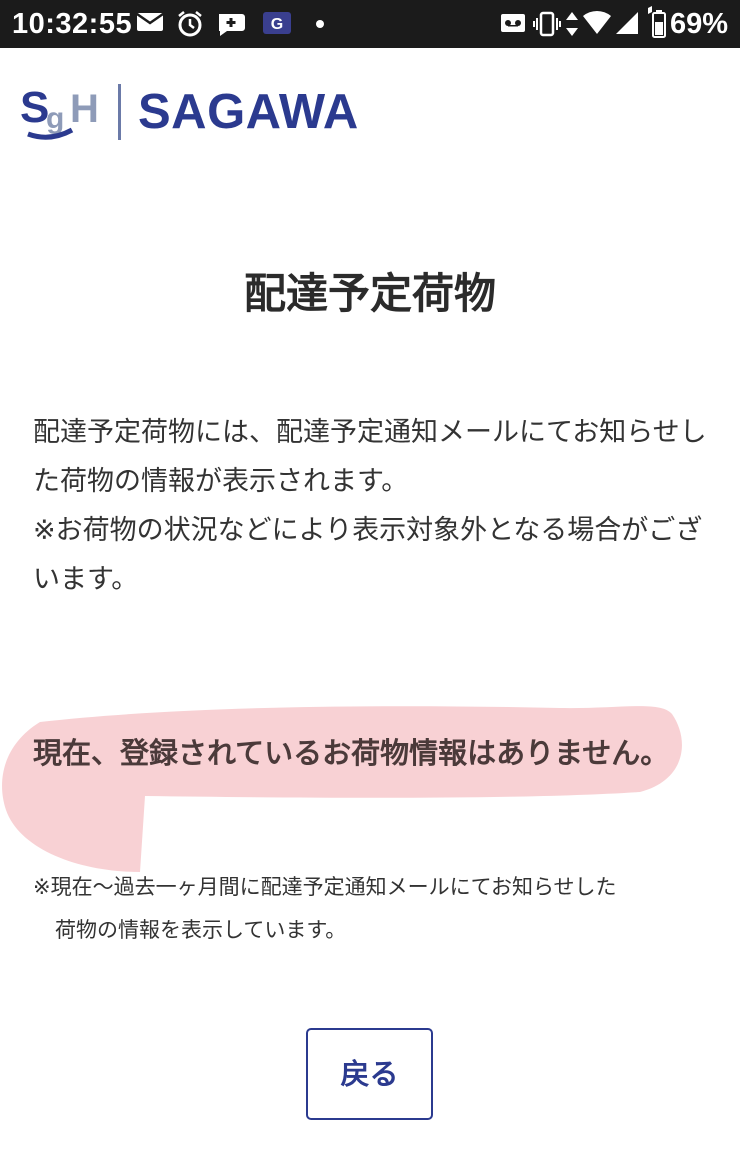 The width and height of the screenshot is (740, 1152). Describe the element at coordinates (84, 109) in the screenshot. I see `svg-text: H` at that location.